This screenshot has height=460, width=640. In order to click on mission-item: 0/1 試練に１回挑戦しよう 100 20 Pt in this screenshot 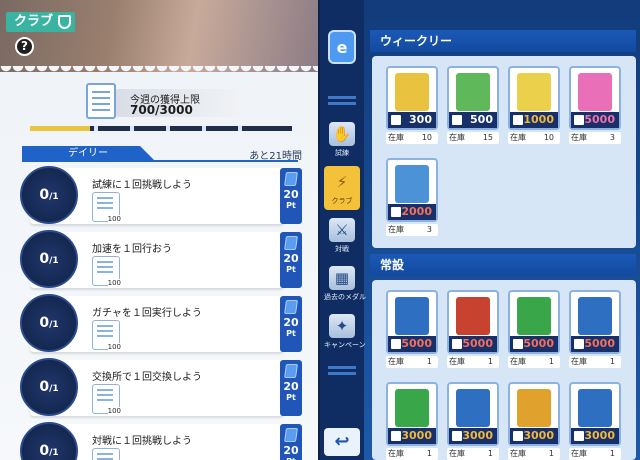, I will do `click(161, 196)`.